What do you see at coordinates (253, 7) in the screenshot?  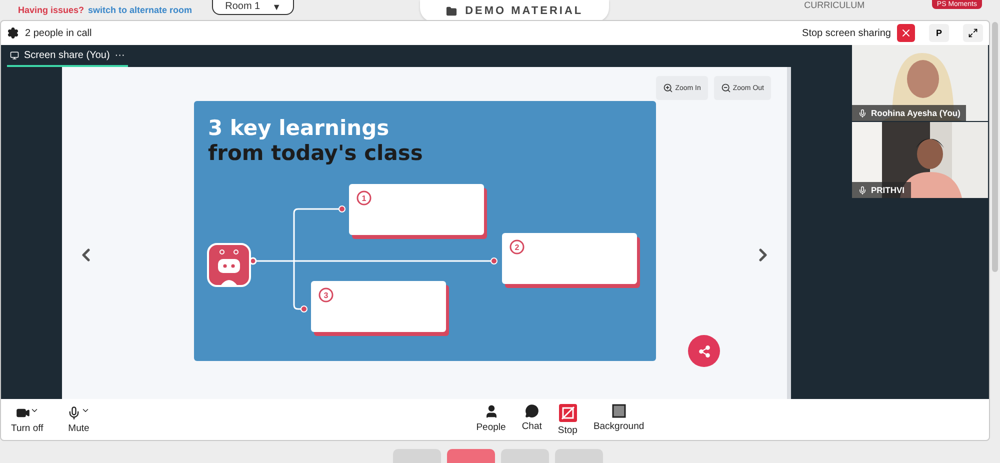 I see `room-dropdown: Room 1 ▼` at bounding box center [253, 7].